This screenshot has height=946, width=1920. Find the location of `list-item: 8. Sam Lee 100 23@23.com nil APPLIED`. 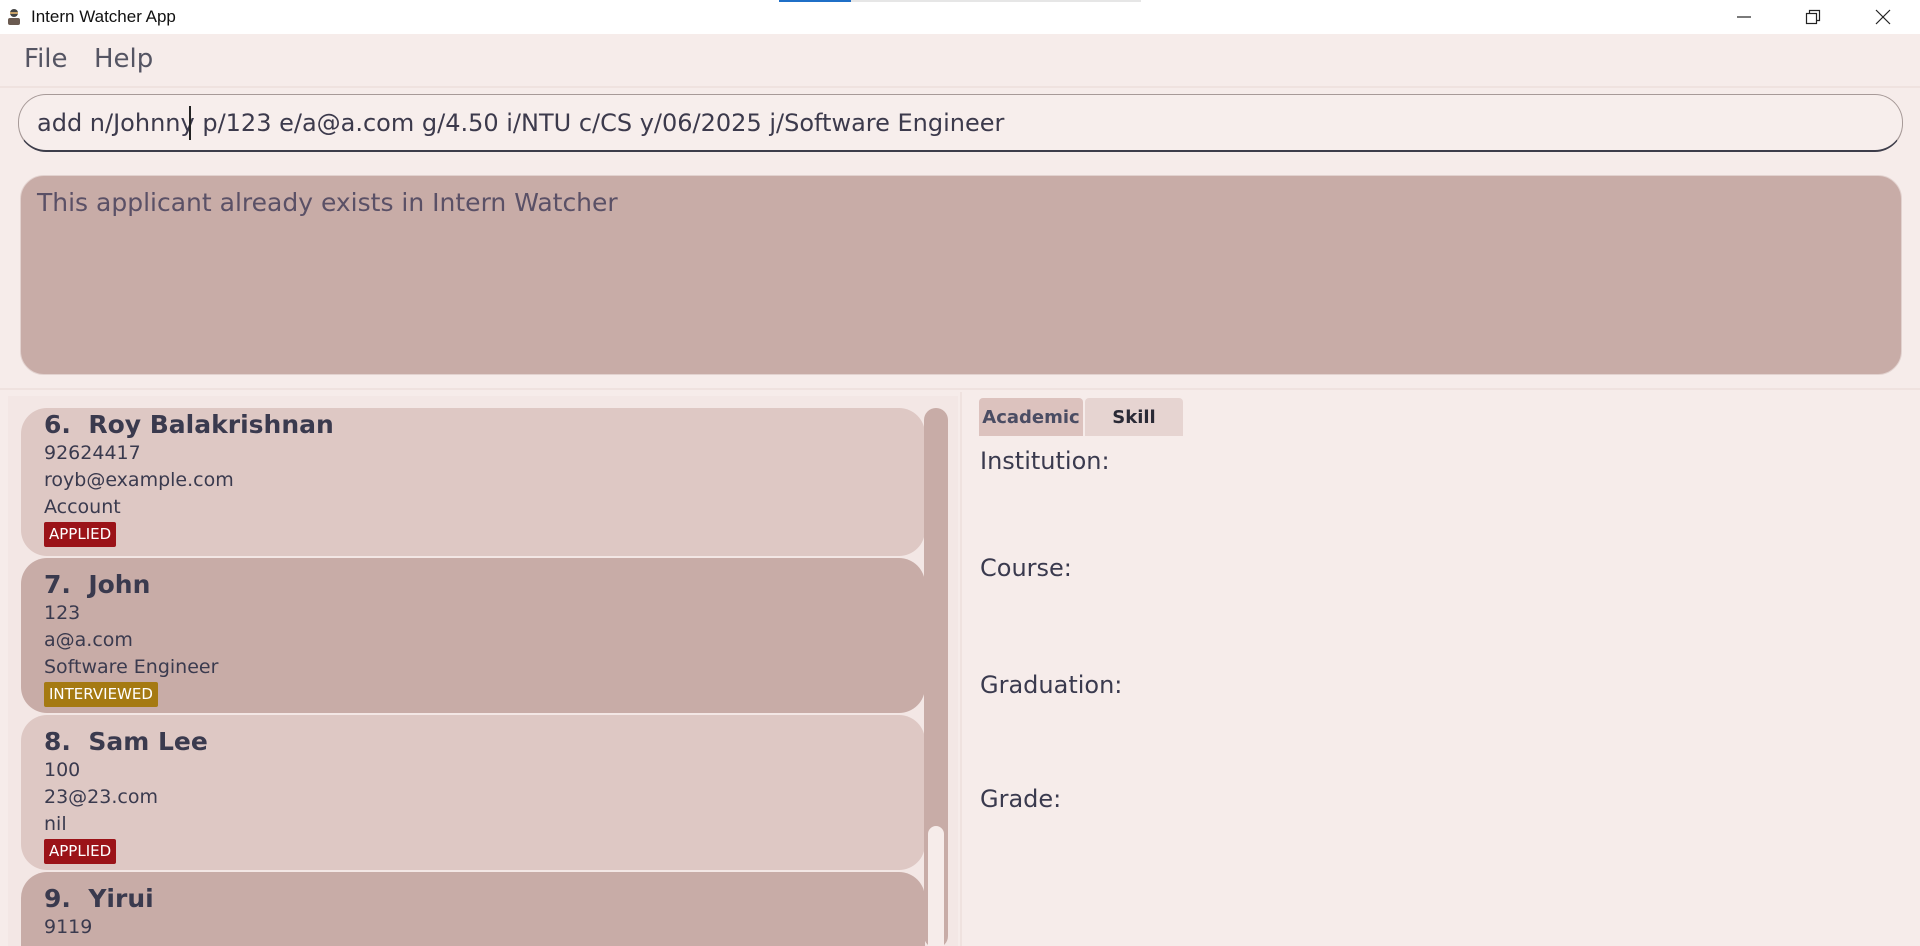

list-item: 8. Sam Lee 100 23@23.com nil APPLIED is located at coordinates (473, 792).